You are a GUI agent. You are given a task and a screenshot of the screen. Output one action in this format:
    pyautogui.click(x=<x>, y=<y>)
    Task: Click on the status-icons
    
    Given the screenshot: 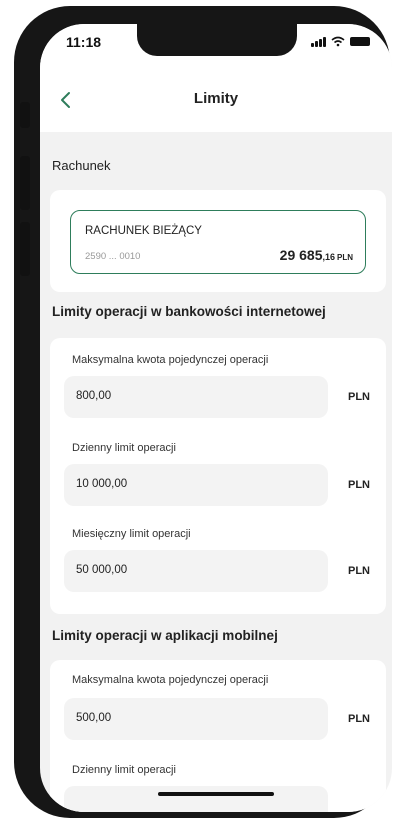 What is the action you would take?
    pyautogui.click(x=340, y=41)
    